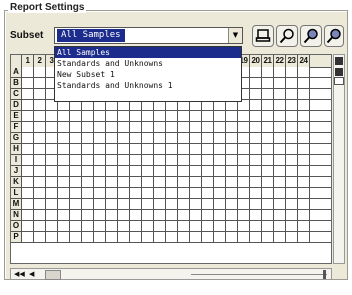 The height and width of the screenshot is (295, 352). What do you see at coordinates (16, 171) in the screenshot?
I see `row-header: J` at bounding box center [16, 171].